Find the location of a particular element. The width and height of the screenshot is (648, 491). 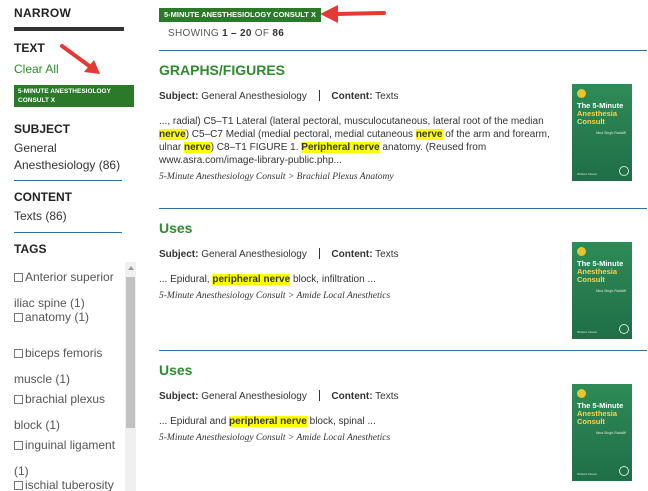

tag-filter-item: ischial tuberosity is located at coordinates (66, 484).